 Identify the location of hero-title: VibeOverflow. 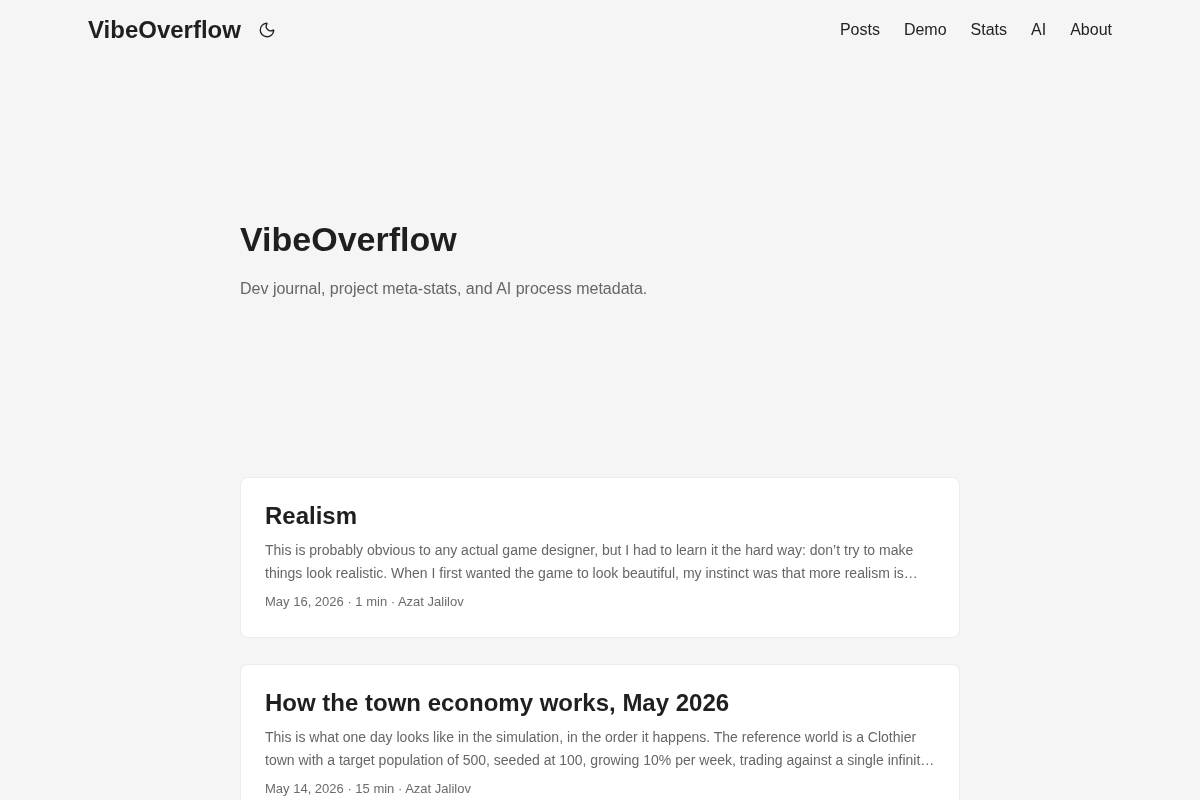
(349, 239).